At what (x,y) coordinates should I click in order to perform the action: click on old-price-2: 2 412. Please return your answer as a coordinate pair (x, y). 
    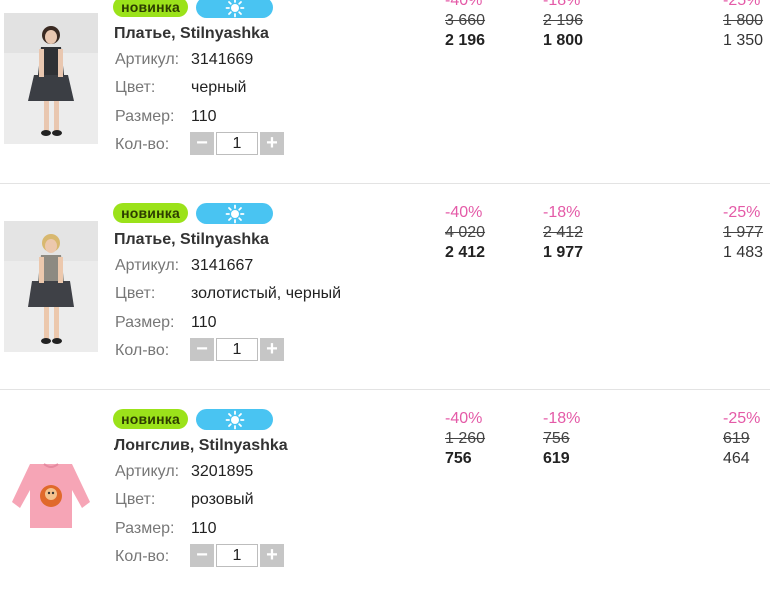
    Looking at the image, I should click on (563, 232).